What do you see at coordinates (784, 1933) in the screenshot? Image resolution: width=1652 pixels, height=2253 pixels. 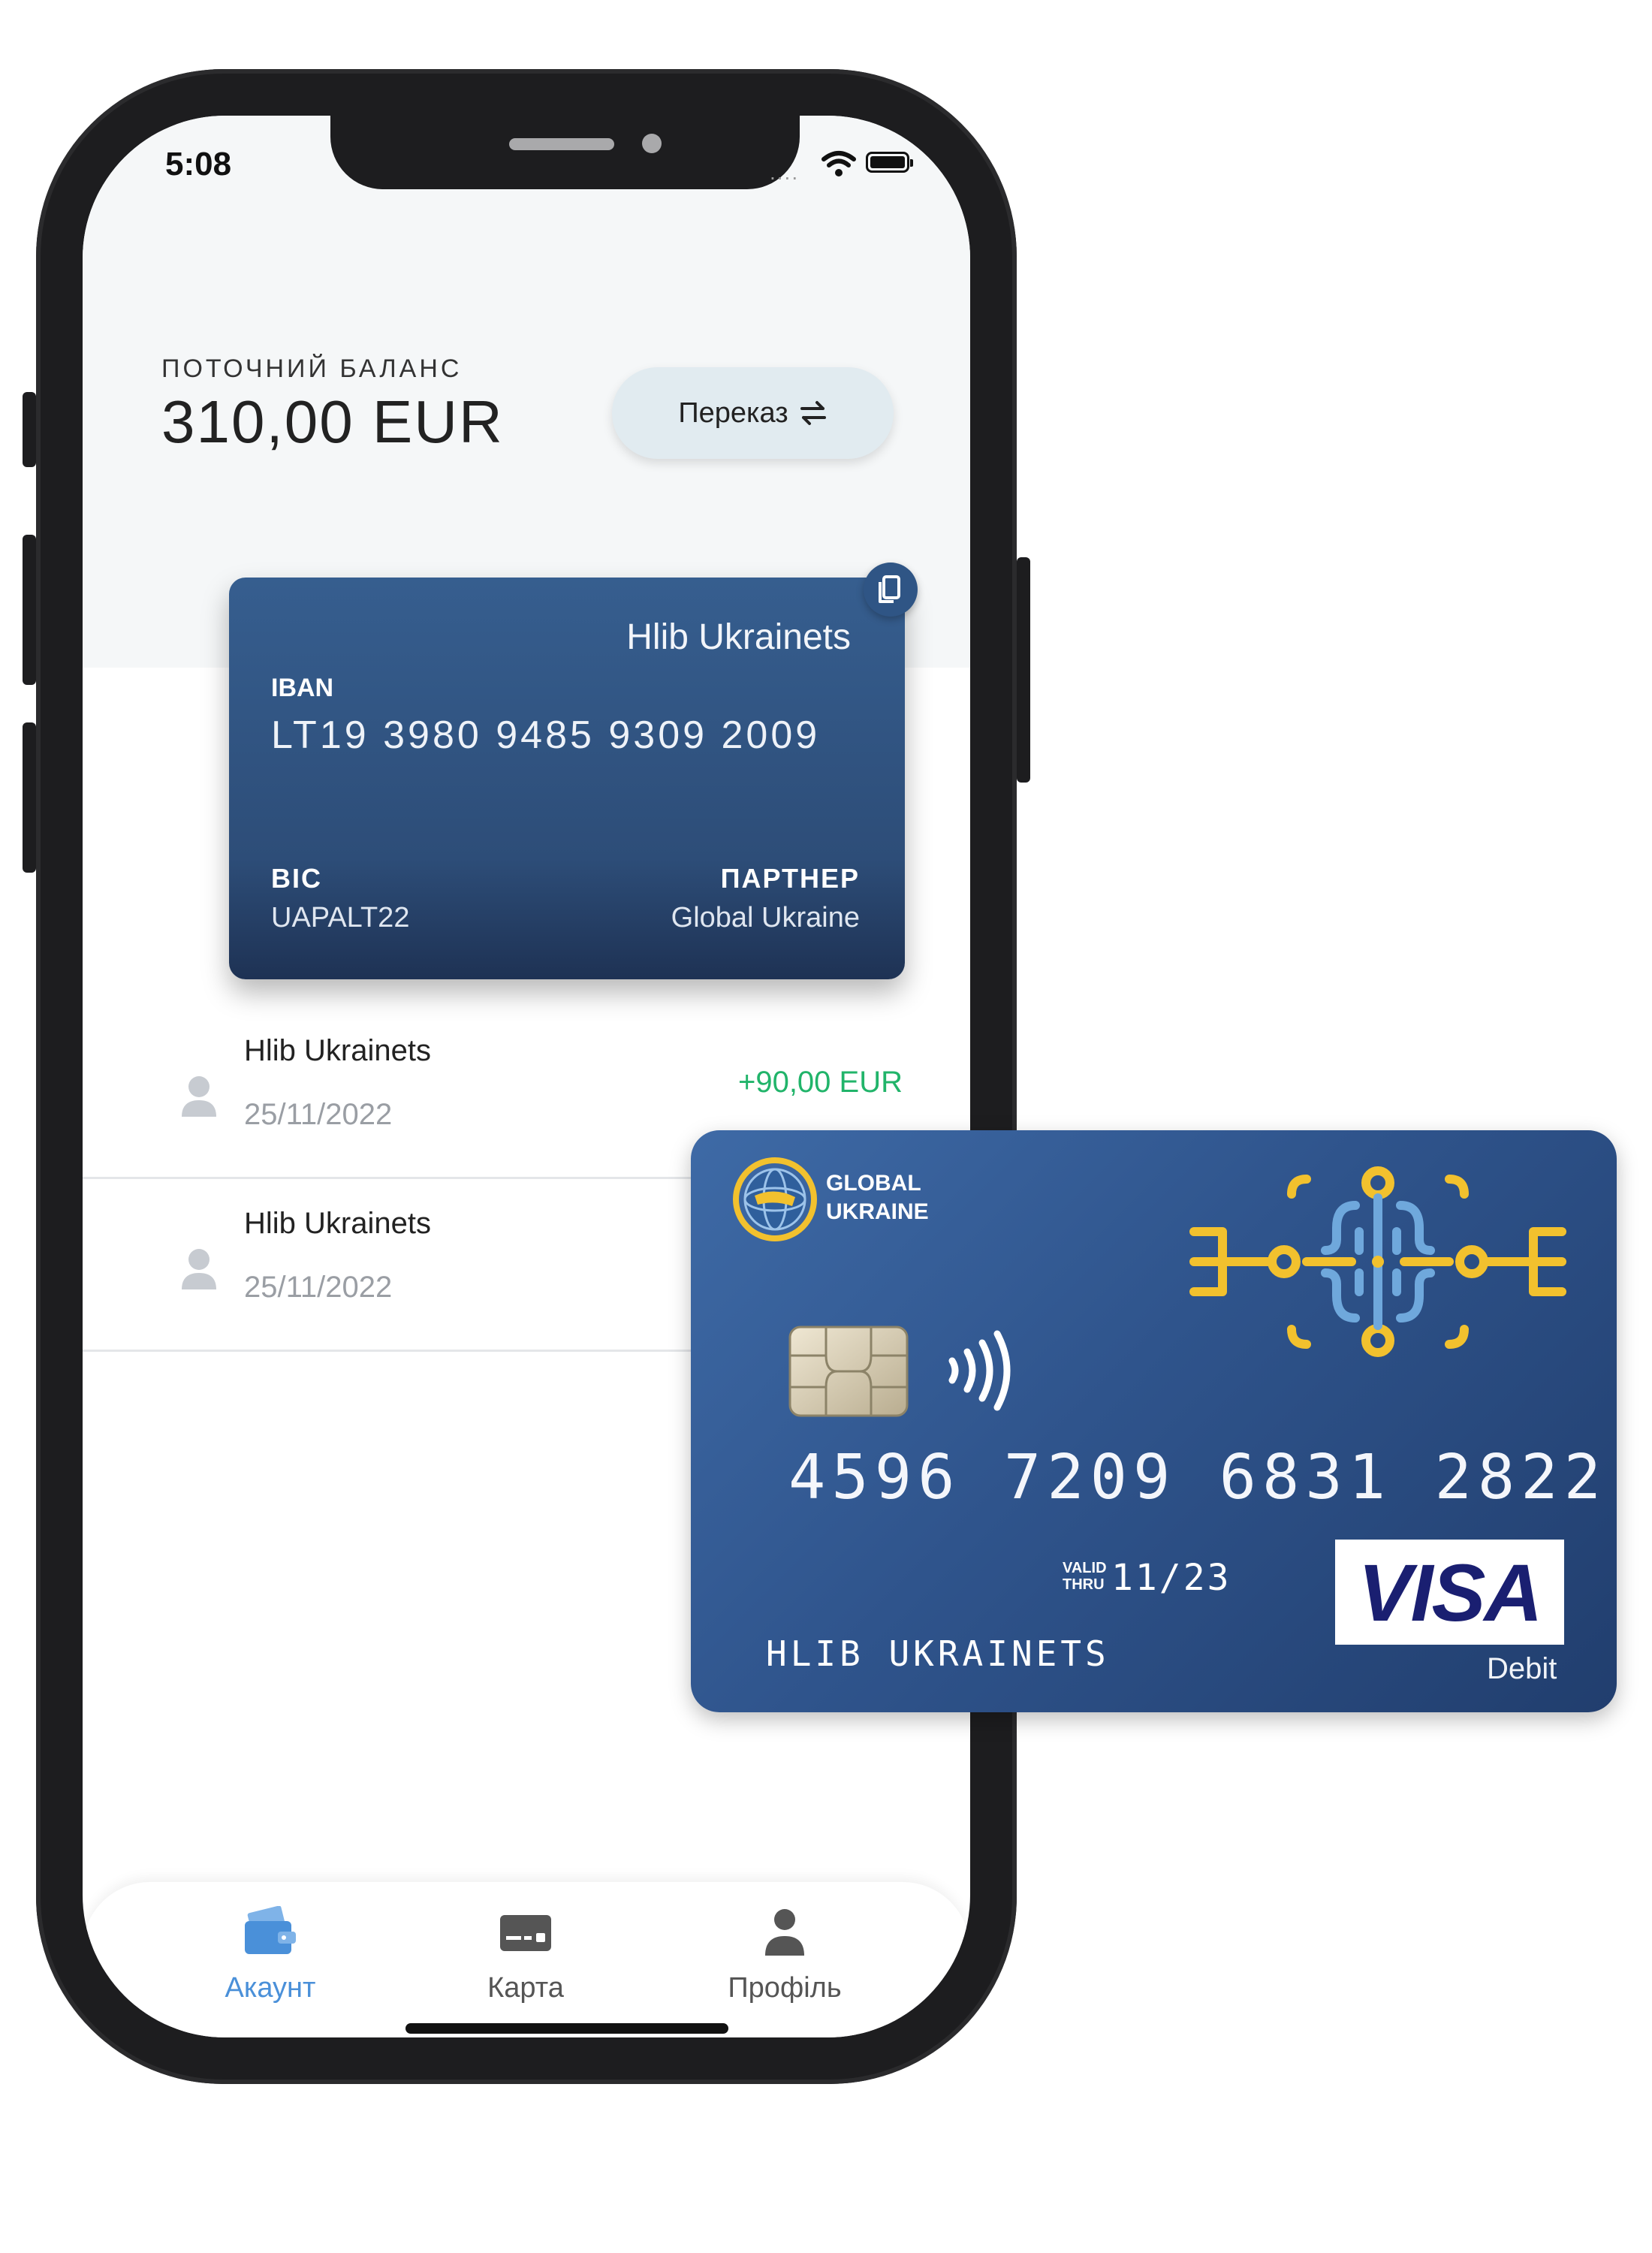 I see `profile-icon` at bounding box center [784, 1933].